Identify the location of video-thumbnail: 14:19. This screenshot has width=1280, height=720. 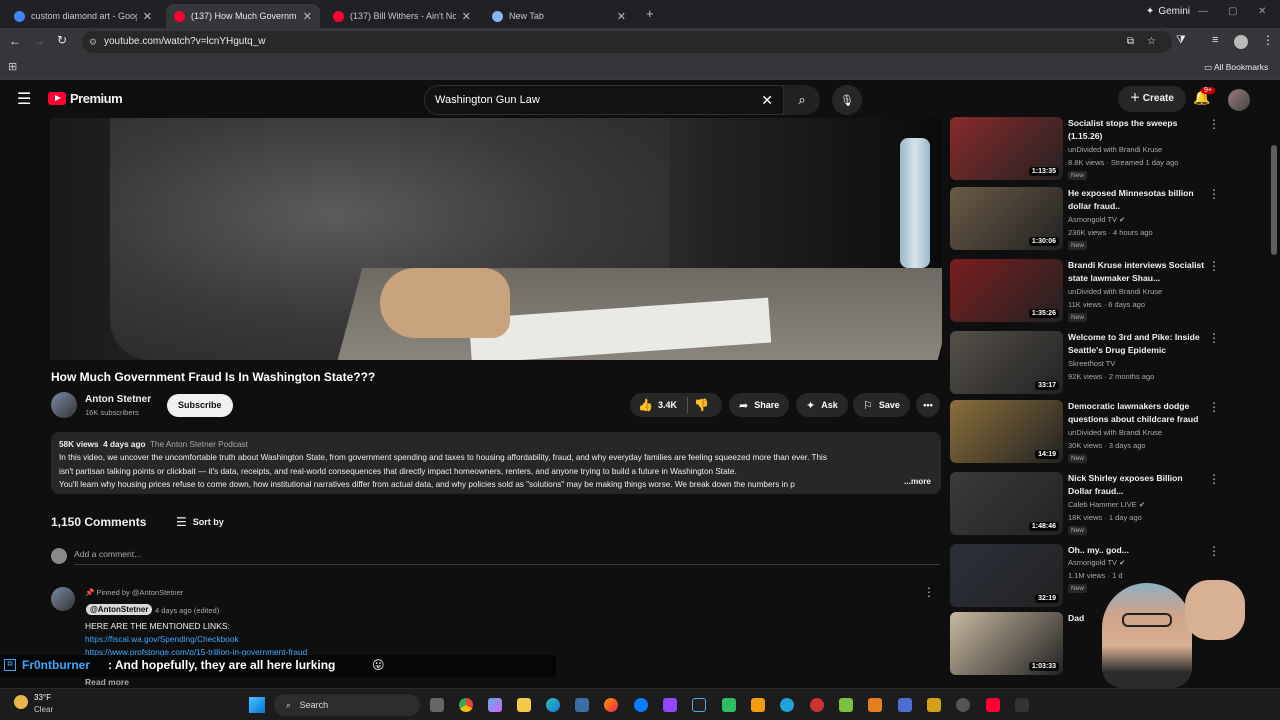
(1006, 431).